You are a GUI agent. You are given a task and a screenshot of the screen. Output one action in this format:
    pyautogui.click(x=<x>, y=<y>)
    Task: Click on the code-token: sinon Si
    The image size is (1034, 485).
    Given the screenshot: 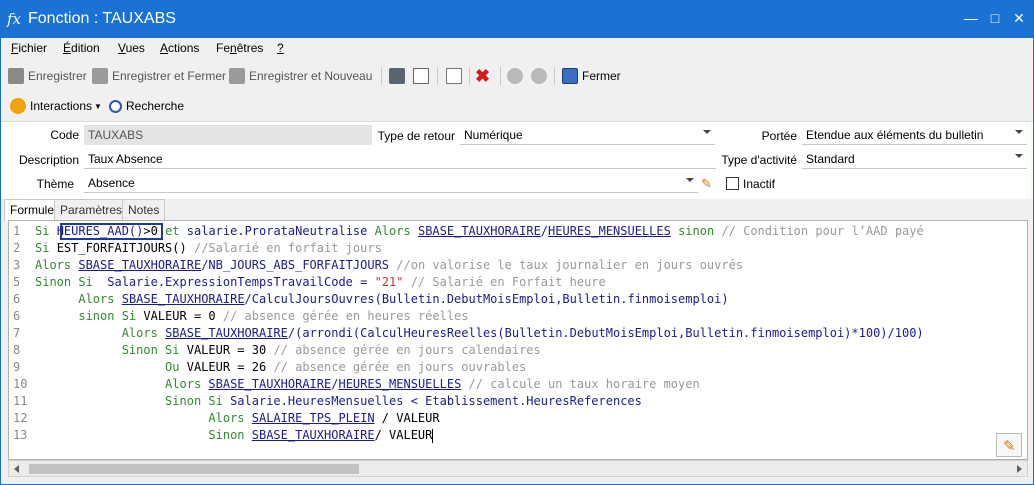 What is the action you would take?
    pyautogui.click(x=111, y=316)
    